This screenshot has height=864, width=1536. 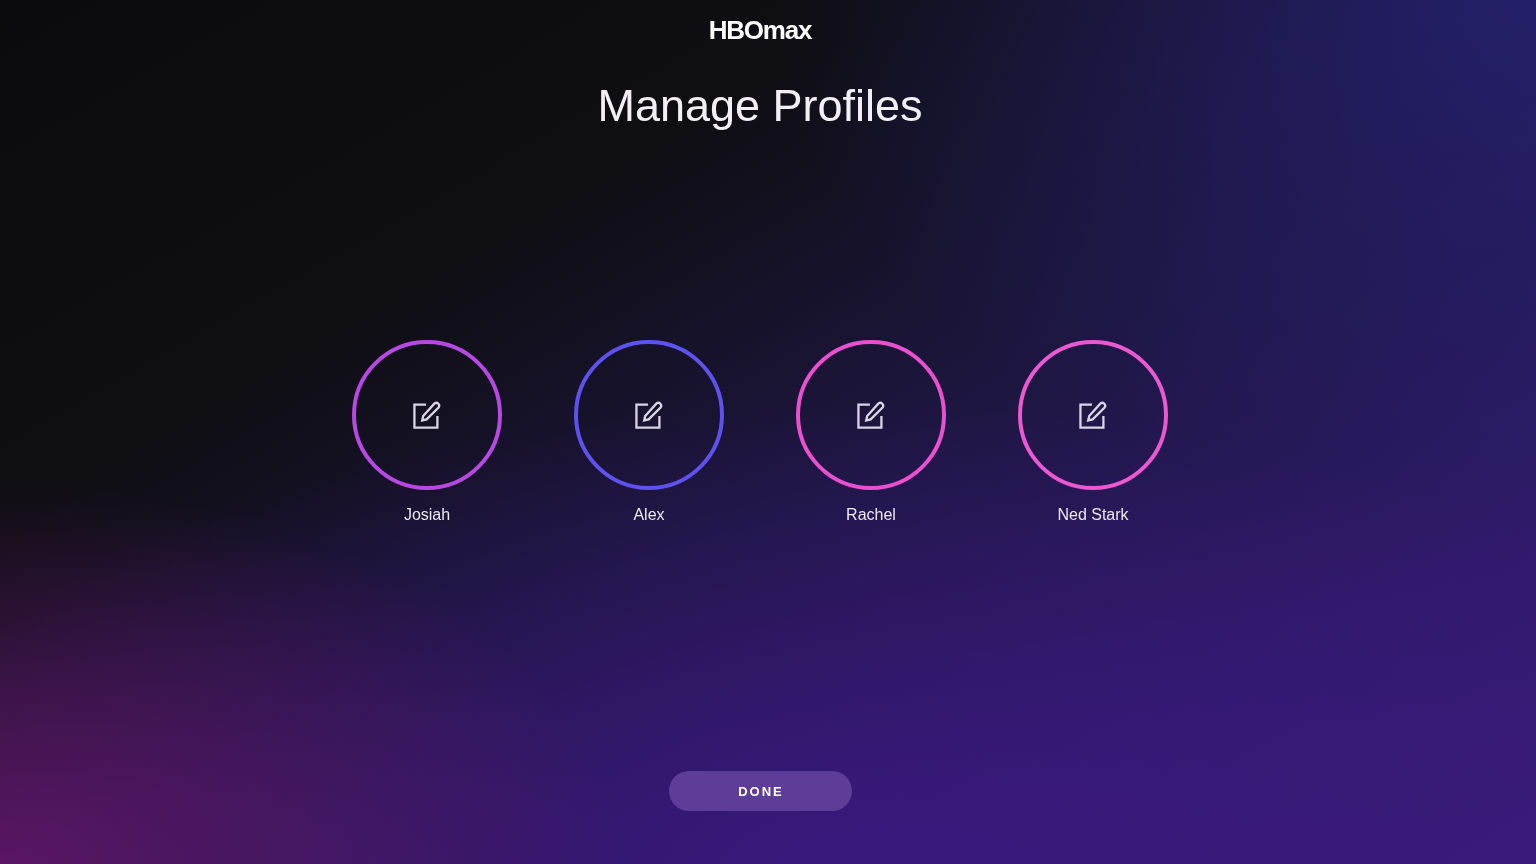 What do you see at coordinates (760, 30) in the screenshot?
I see `app-logo: HBOmax` at bounding box center [760, 30].